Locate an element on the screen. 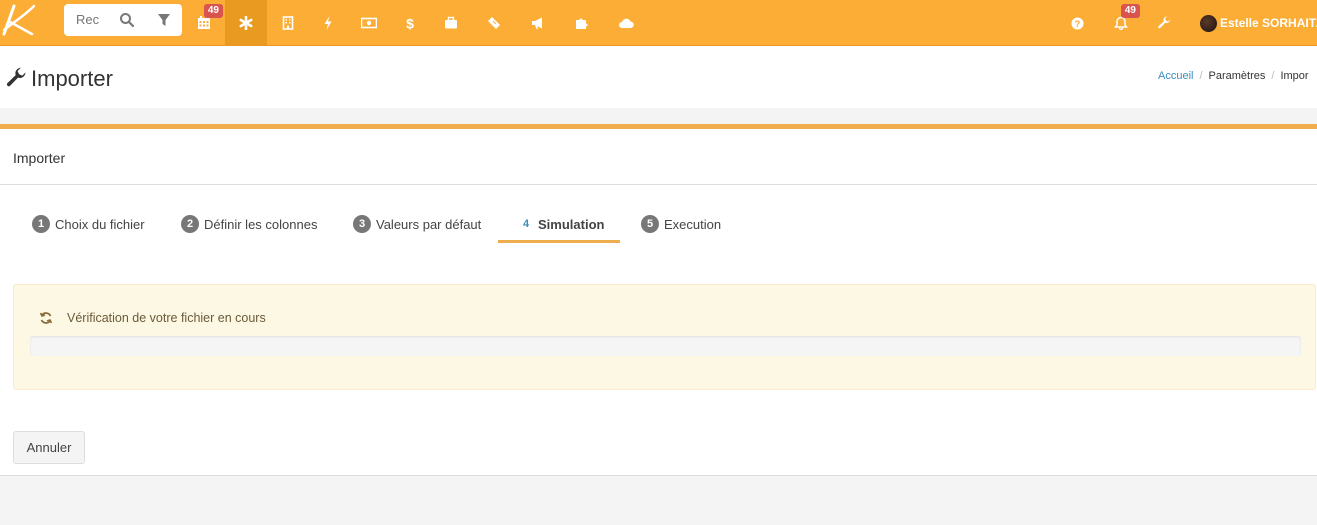  step-3: 3 Valeurs par défaut is located at coordinates (417, 224).